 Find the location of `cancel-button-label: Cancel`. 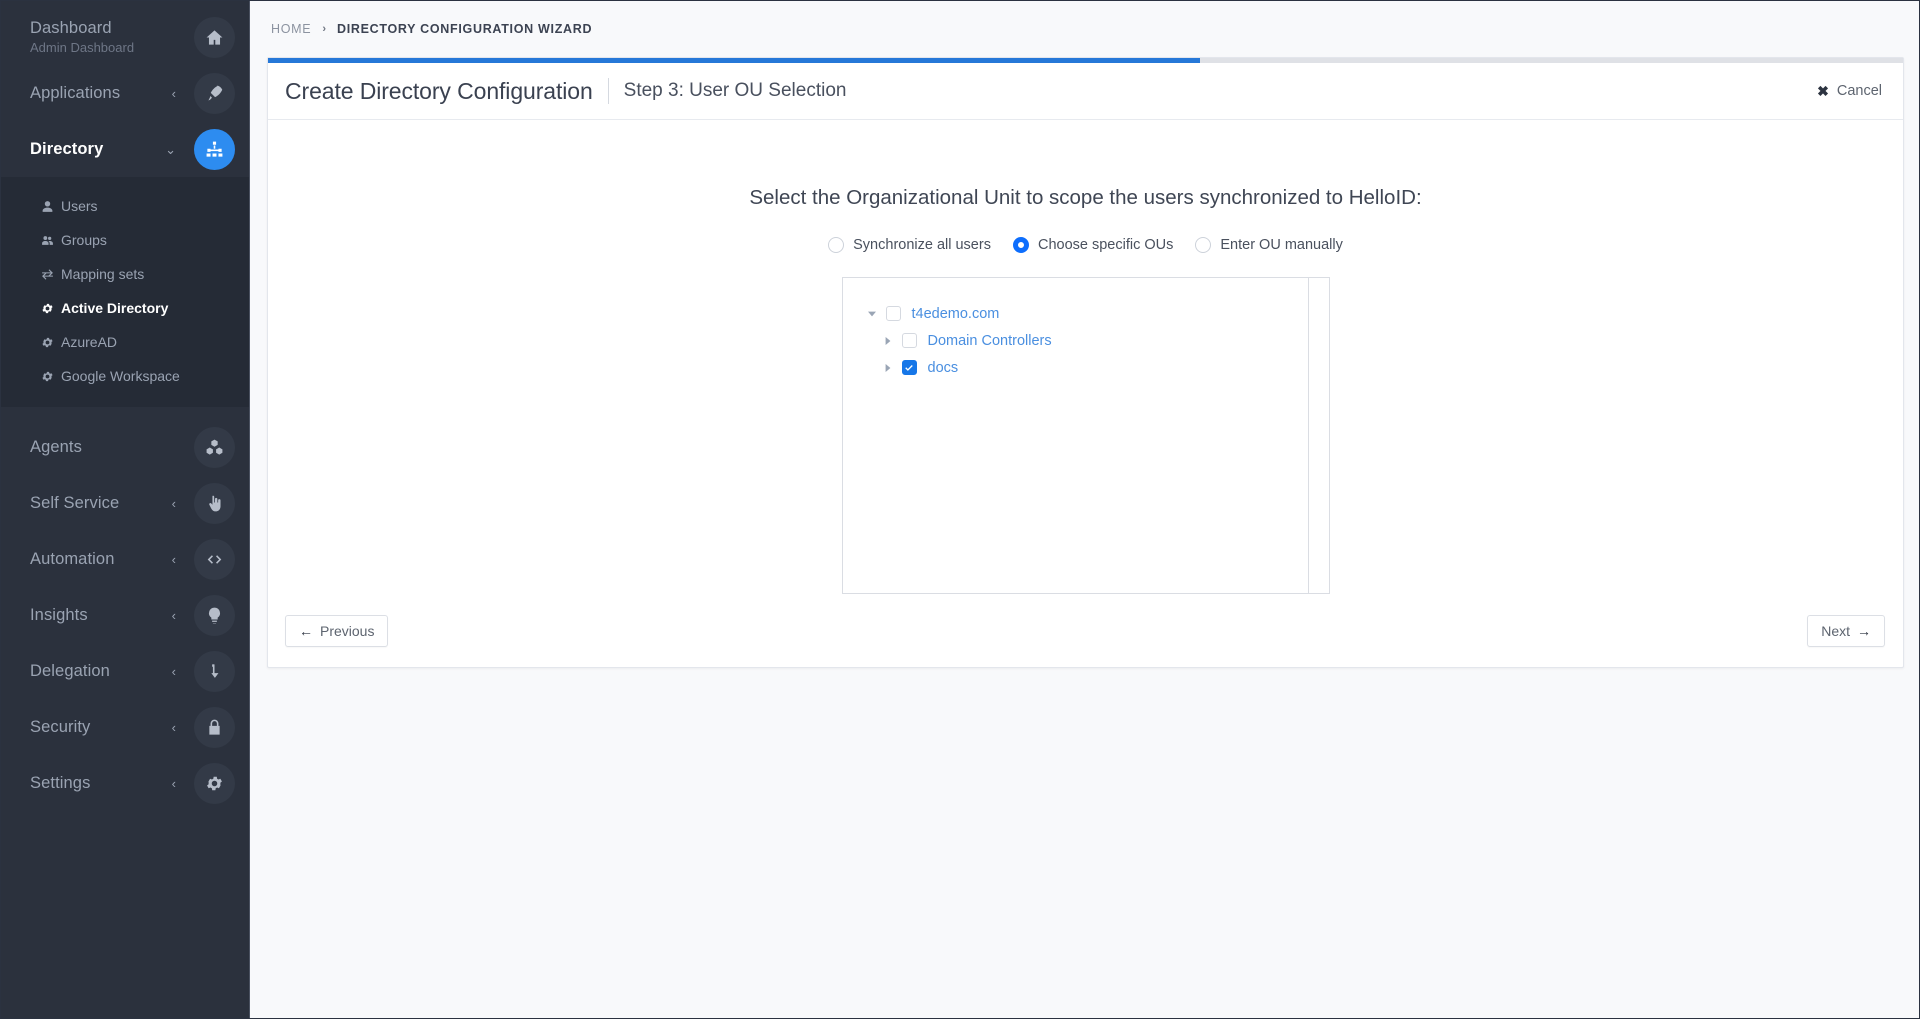

cancel-button-label: Cancel is located at coordinates (1859, 91).